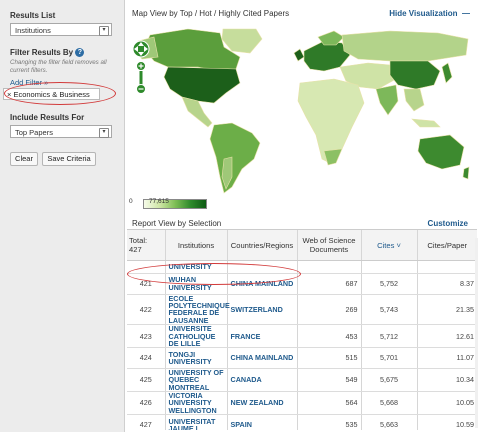 The width and height of the screenshot is (480, 432). I want to click on documents-cell: 687, so click(328, 284).